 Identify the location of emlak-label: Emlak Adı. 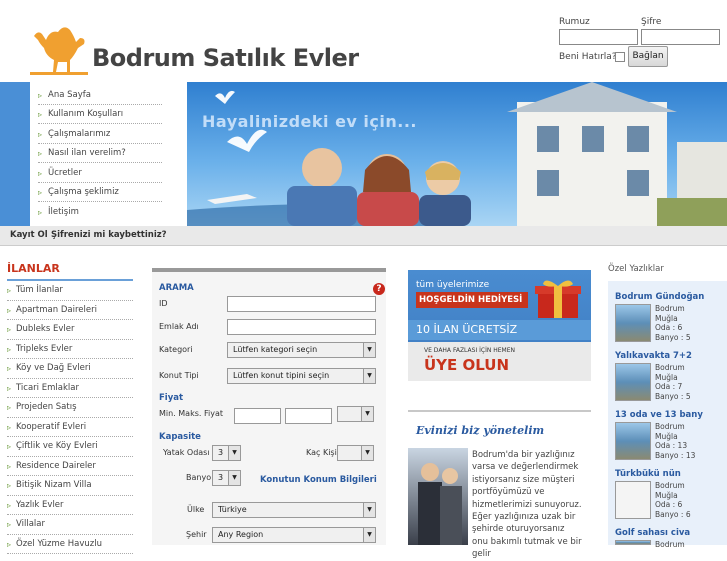
(179, 326).